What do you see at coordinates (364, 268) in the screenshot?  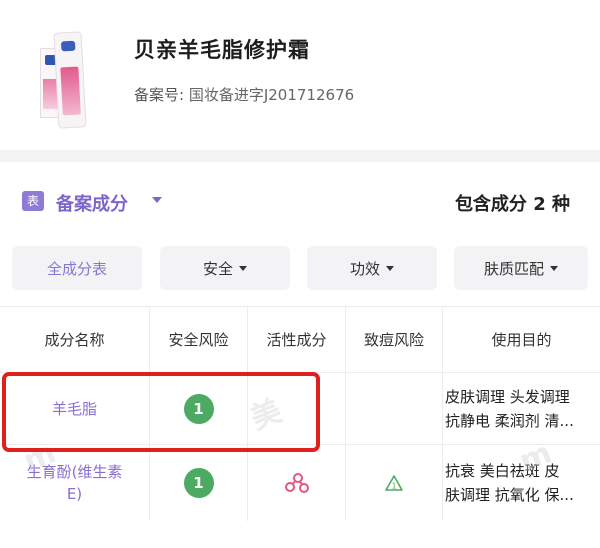 I see `filter-label: 功效` at bounding box center [364, 268].